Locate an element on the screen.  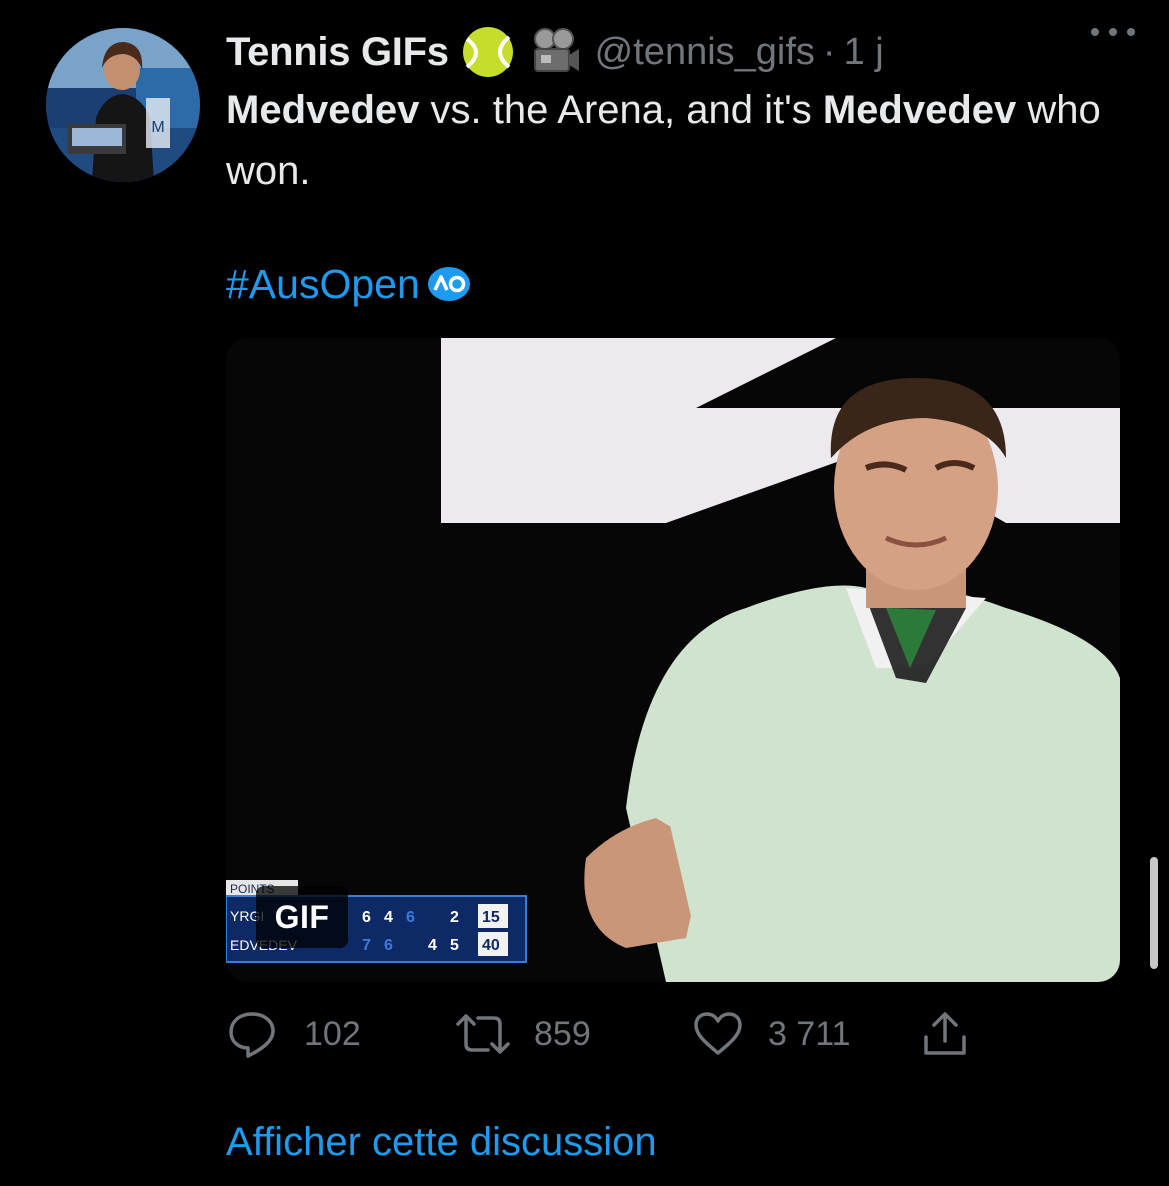
heart-icon is located at coordinates (718, 1033).